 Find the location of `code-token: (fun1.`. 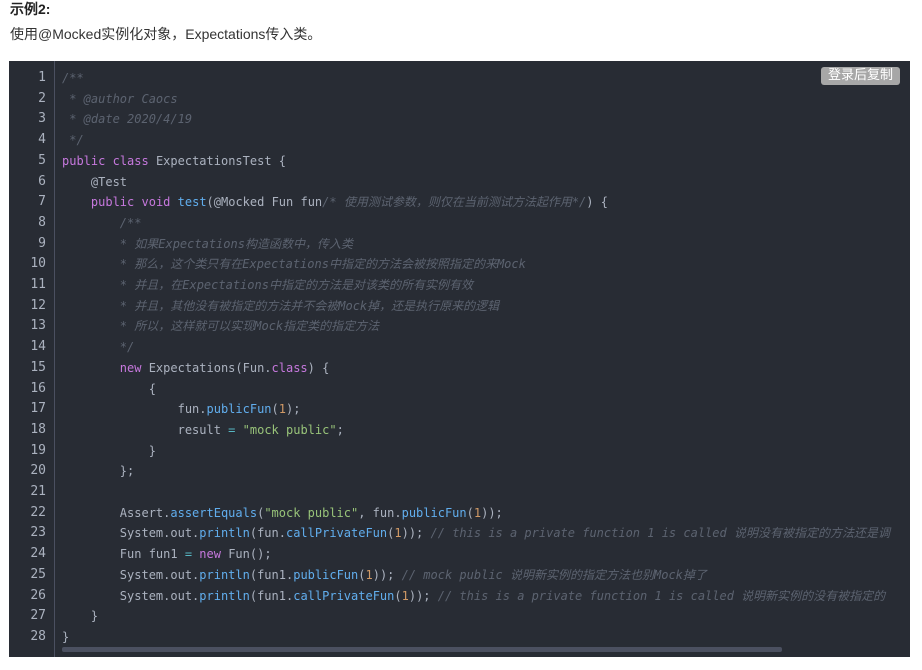

code-token: (fun1. is located at coordinates (271, 595).